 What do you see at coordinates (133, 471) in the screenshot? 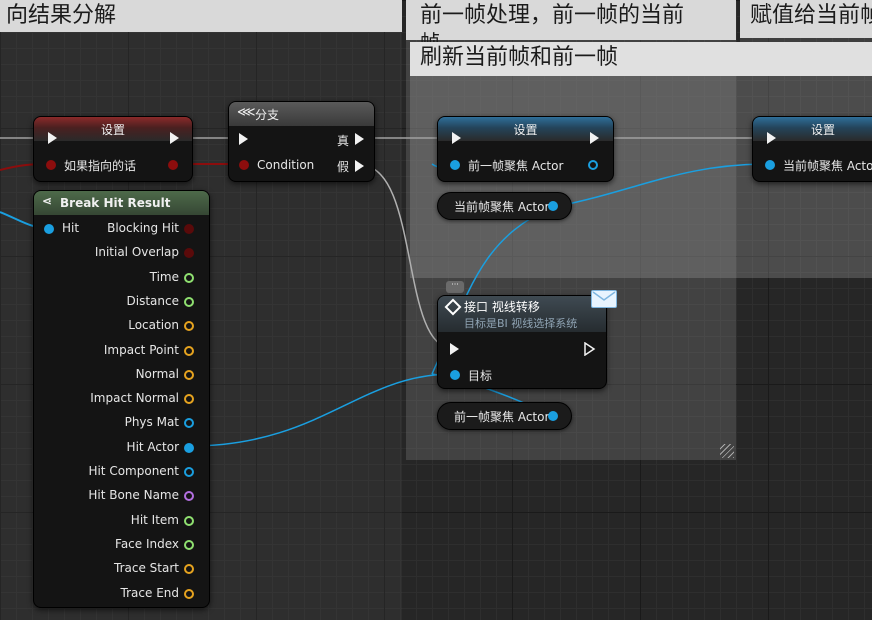
I see `break-hit-output-label: Hit Component` at bounding box center [133, 471].